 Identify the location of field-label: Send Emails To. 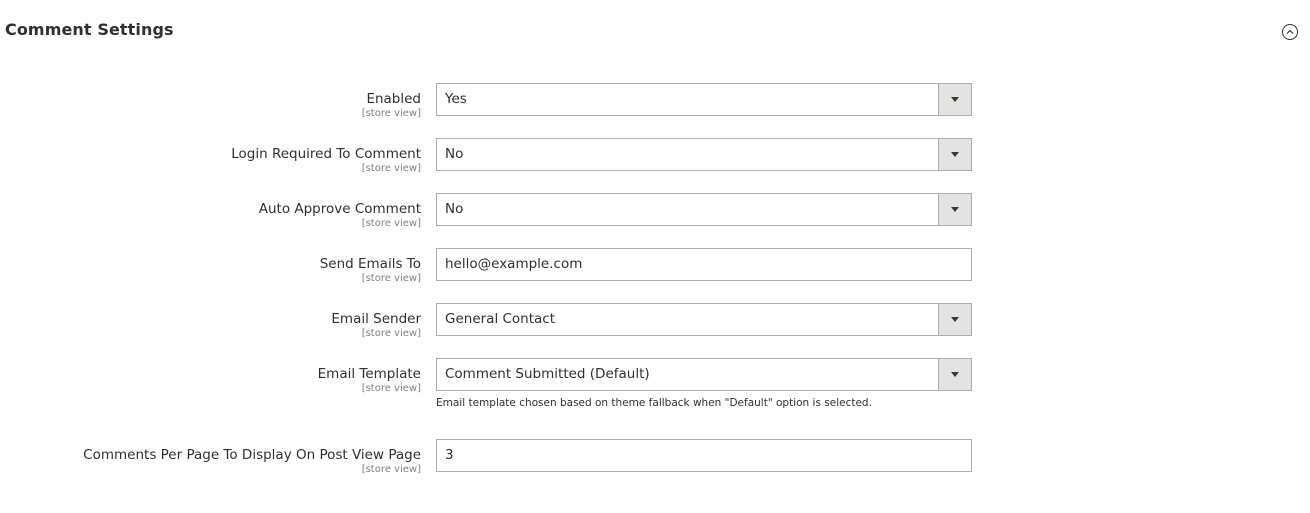
(370, 264).